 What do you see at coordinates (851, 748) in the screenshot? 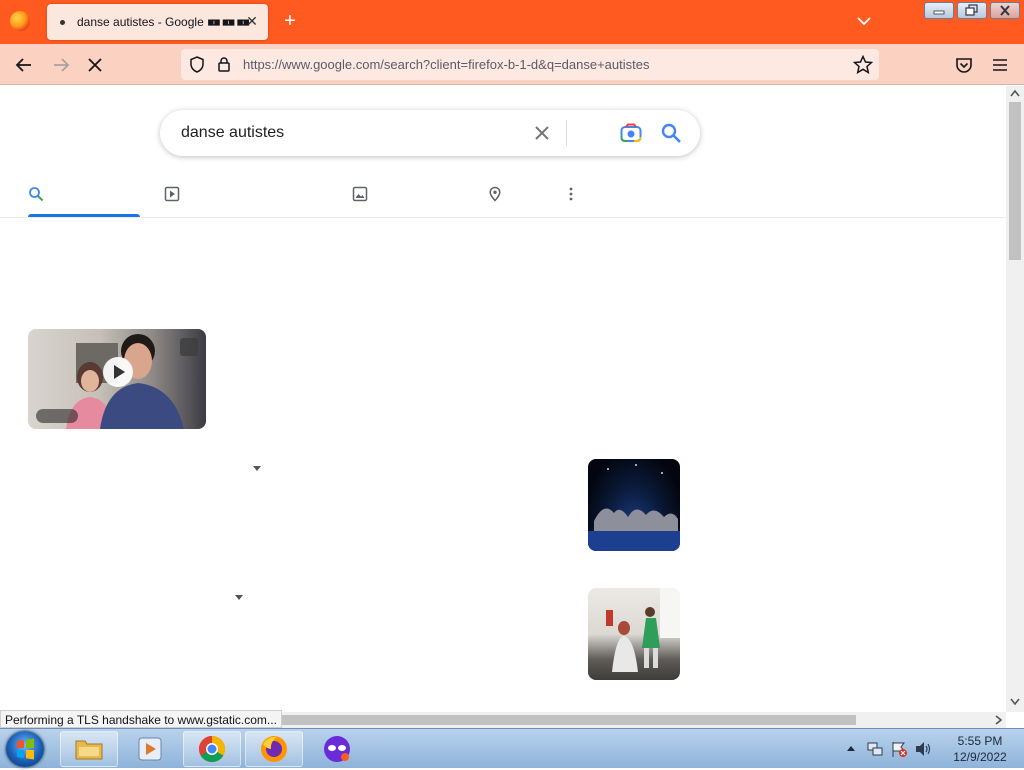
I see `show-hidden-icons-icon` at bounding box center [851, 748].